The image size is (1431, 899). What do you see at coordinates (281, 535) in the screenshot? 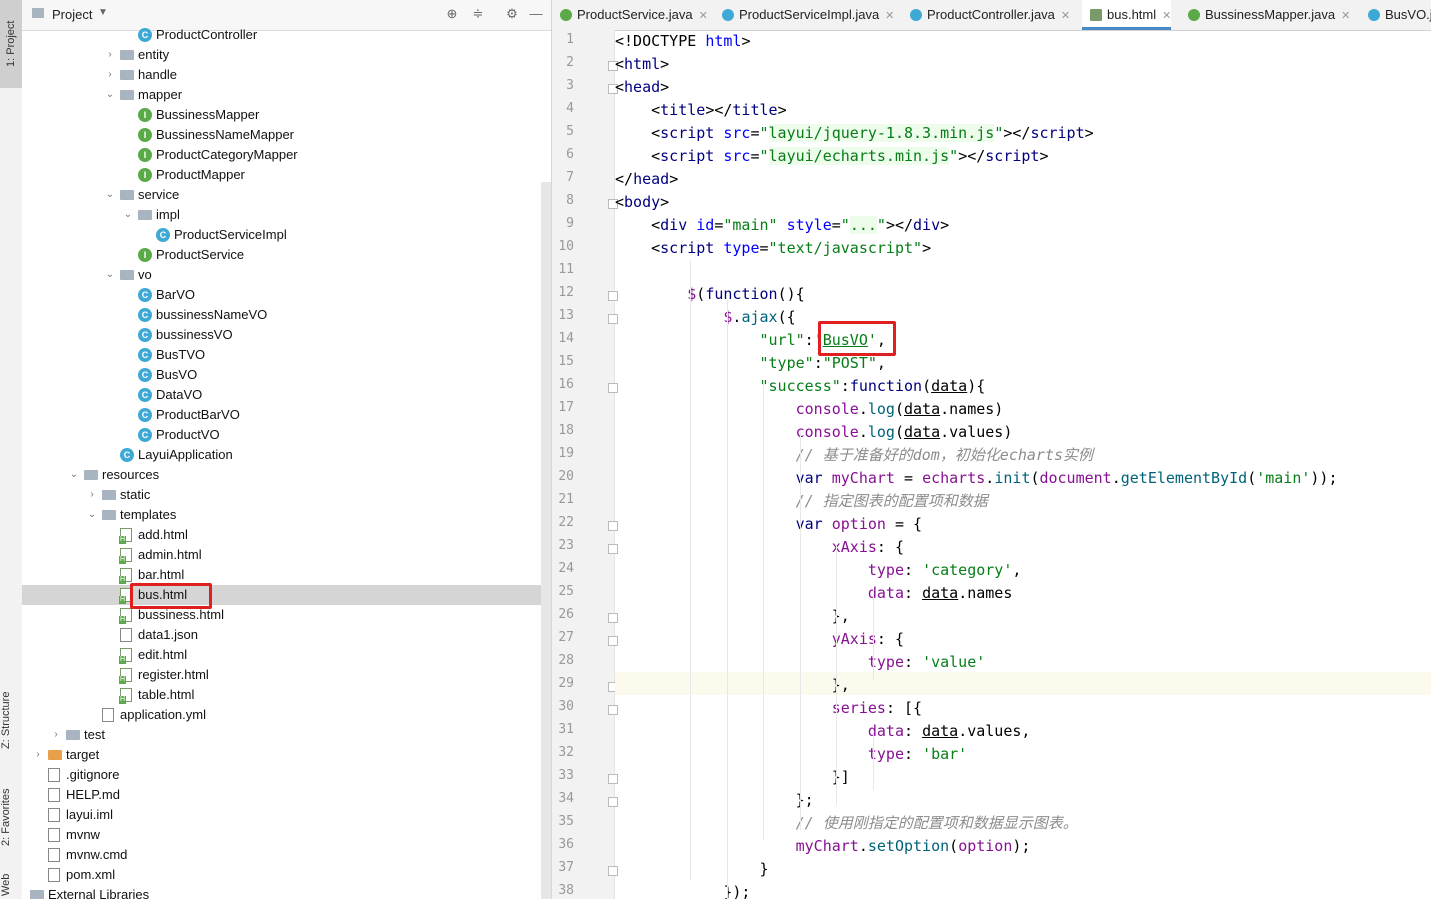
I see `tree-item: add.html` at bounding box center [281, 535].